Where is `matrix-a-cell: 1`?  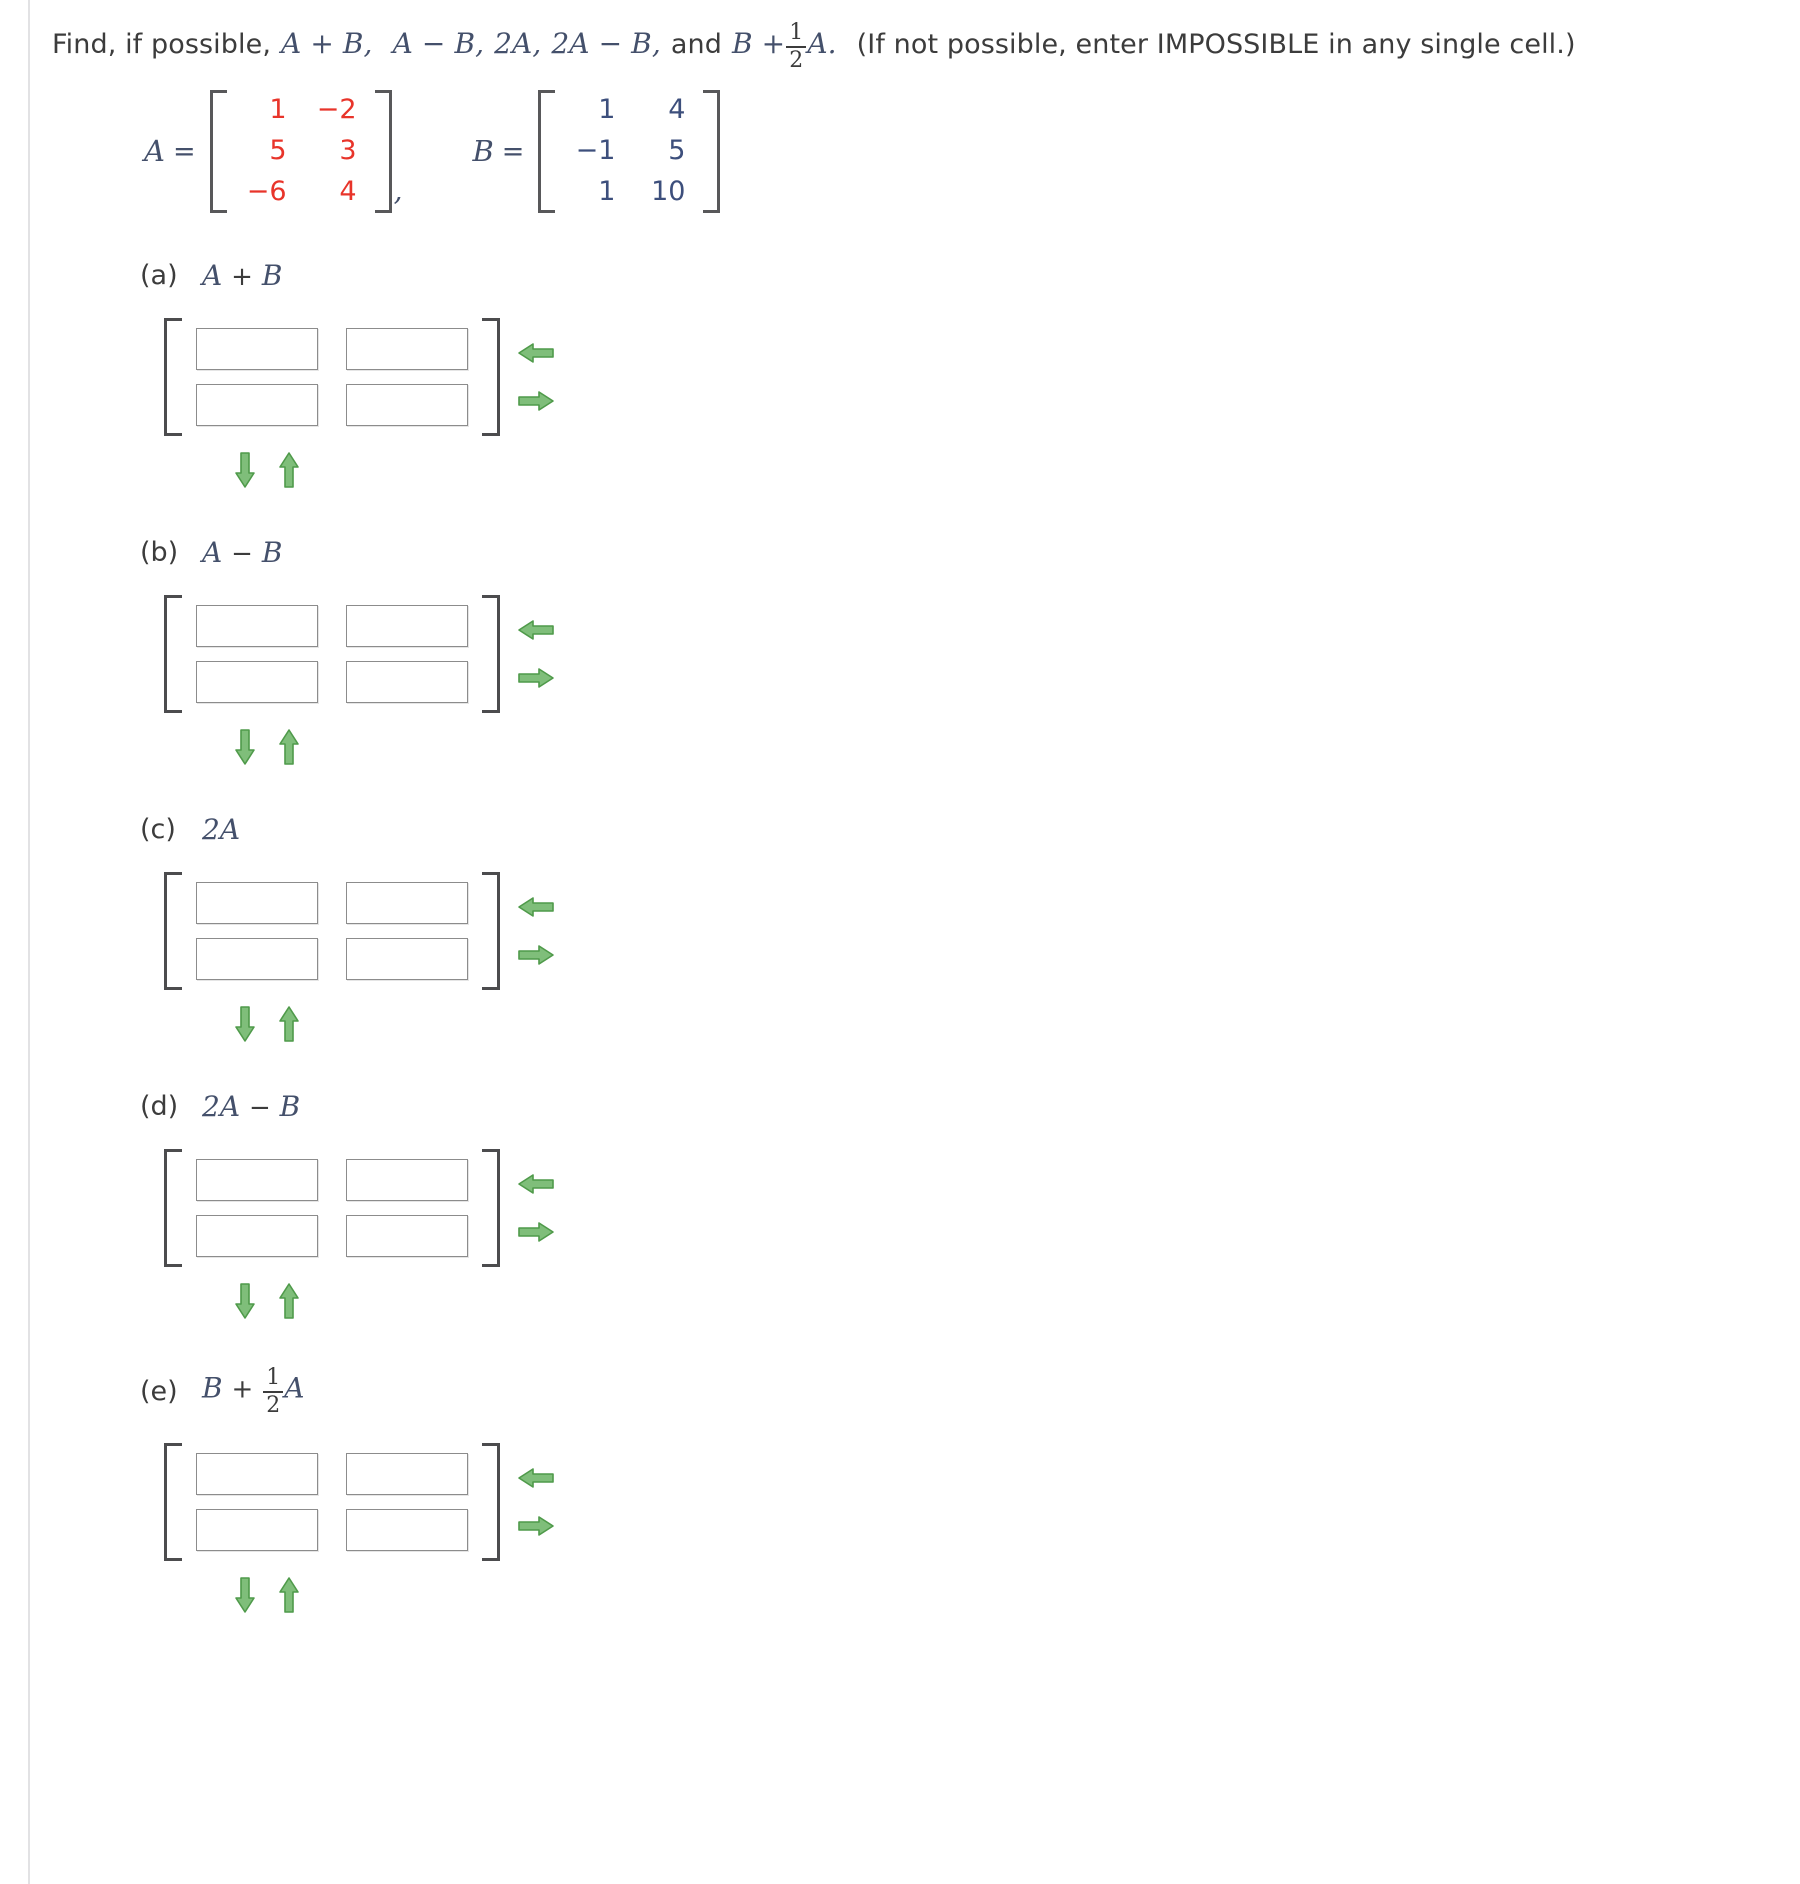 matrix-a-cell: 1 is located at coordinates (278, 109).